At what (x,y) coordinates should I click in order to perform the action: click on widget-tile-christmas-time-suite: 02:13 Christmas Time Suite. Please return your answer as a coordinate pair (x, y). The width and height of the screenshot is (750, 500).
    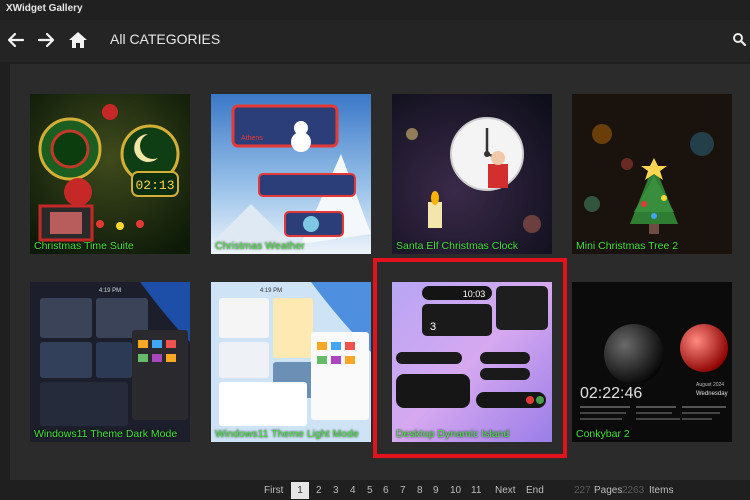
    Looking at the image, I should click on (110, 174).